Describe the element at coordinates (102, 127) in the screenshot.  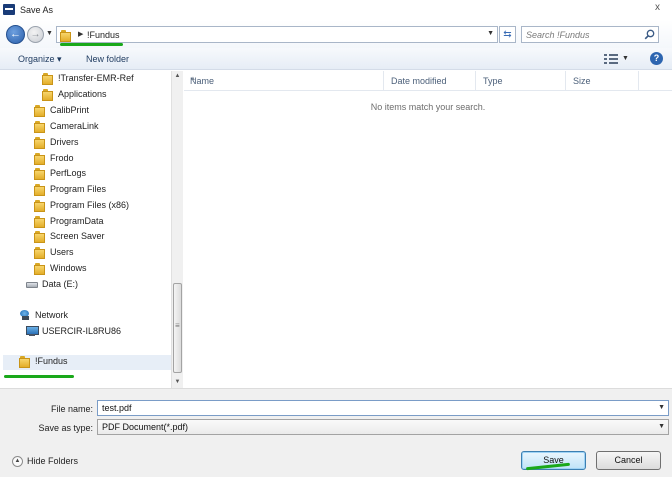
I see `nav-item-cameralink: CameraLink` at that location.